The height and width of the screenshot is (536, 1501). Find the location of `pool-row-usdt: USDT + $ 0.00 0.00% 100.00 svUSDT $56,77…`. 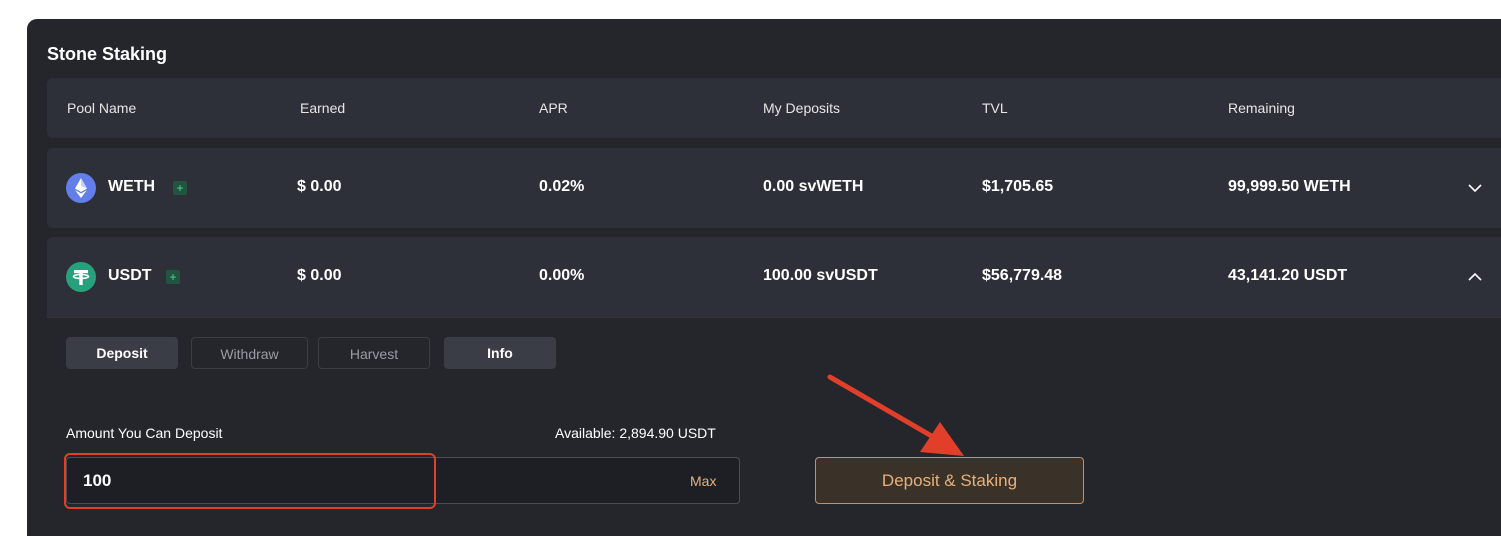

pool-row-usdt: USDT + $ 0.00 0.00% 100.00 svUSDT $56,77… is located at coordinates (774, 277).